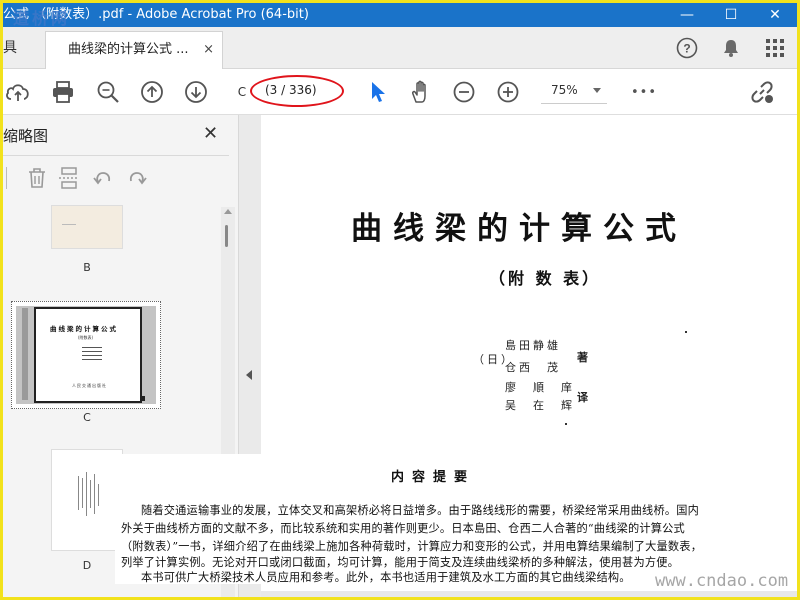  What do you see at coordinates (519, 229) in the screenshot?
I see `document-title: 曲线梁的计算公式` at bounding box center [519, 229].